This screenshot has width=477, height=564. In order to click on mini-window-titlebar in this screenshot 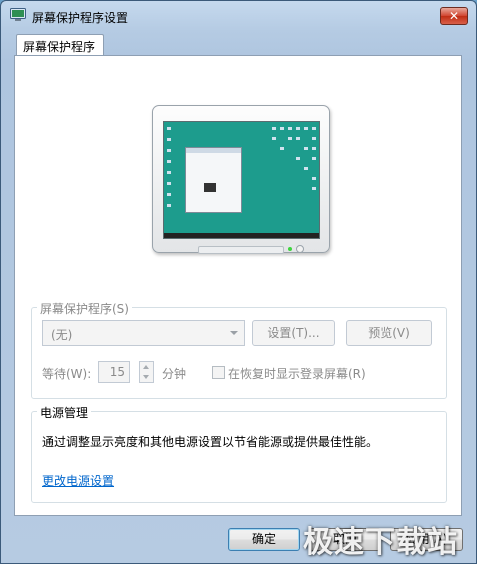, I will do `click(213, 150)`.